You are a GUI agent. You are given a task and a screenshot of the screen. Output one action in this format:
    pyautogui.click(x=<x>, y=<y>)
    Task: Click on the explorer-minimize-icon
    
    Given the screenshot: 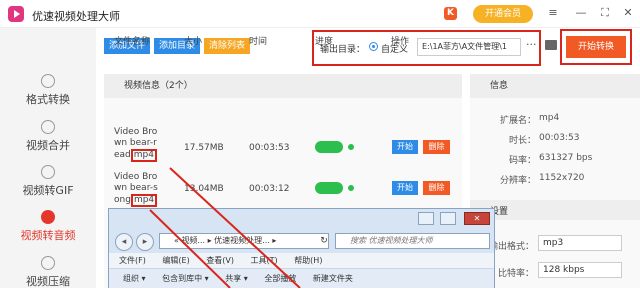 What is the action you would take?
    pyautogui.click(x=426, y=218)
    